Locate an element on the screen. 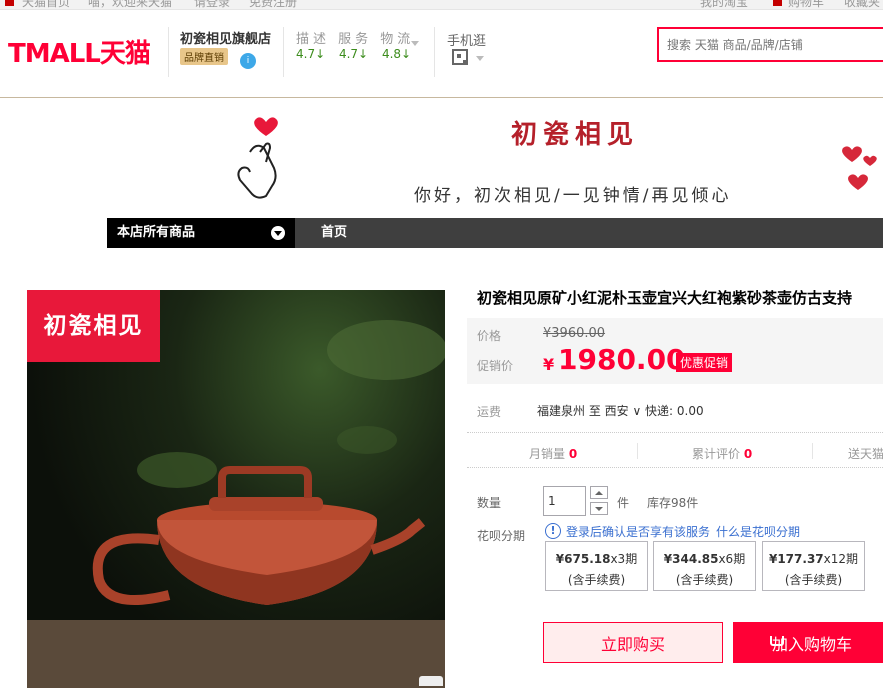  plan-term: x3期 is located at coordinates (624, 559).